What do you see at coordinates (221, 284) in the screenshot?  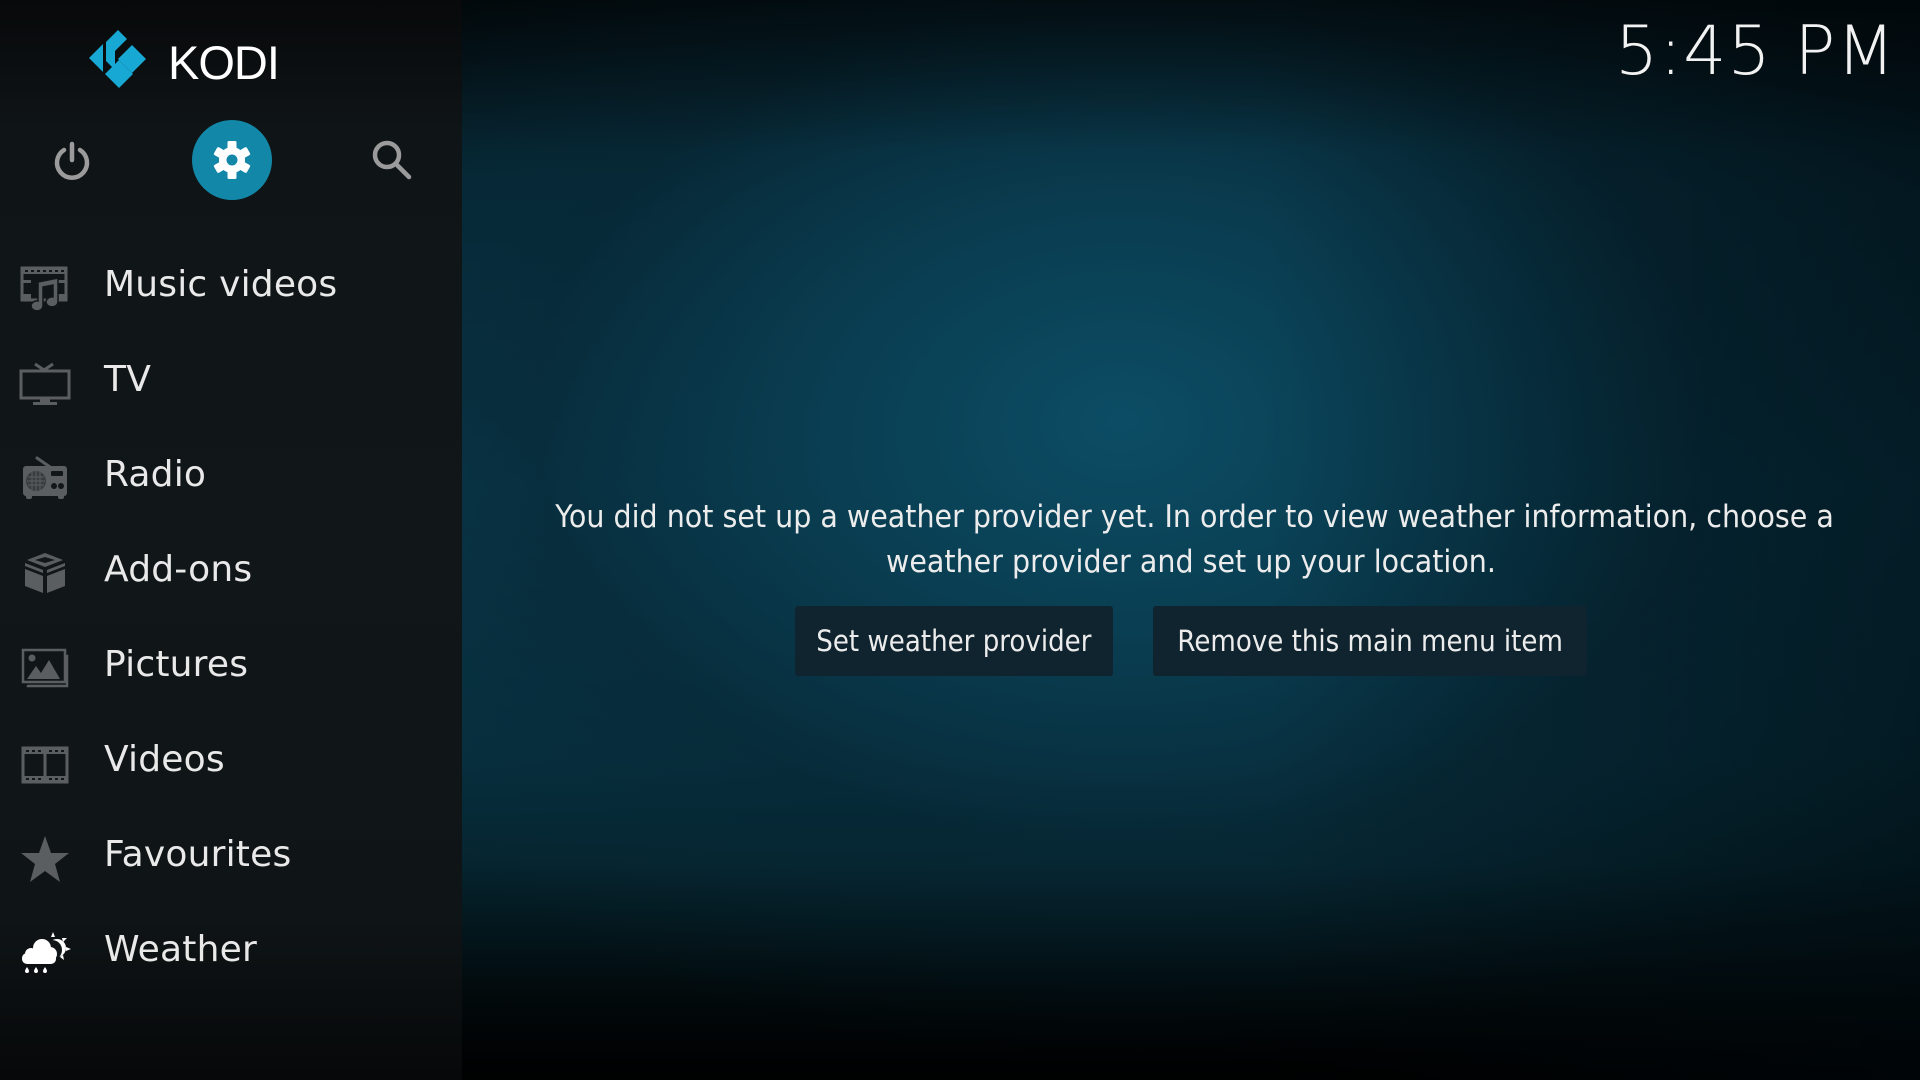 I see `sidebar-item-label: Music videos` at bounding box center [221, 284].